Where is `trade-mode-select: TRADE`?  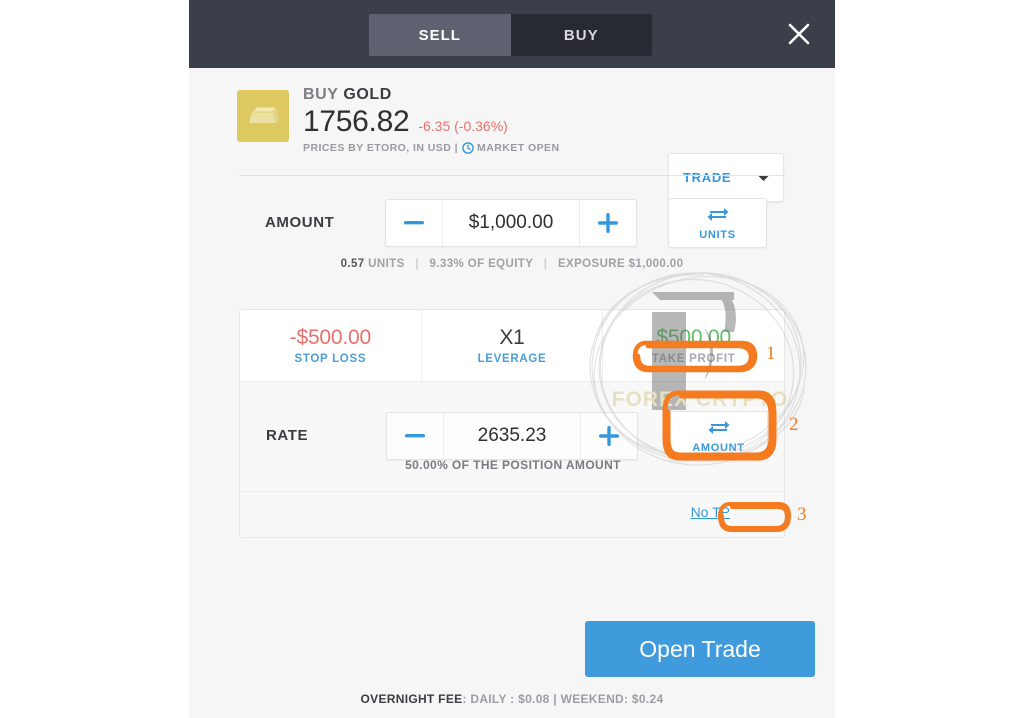 trade-mode-select: TRADE is located at coordinates (726, 177).